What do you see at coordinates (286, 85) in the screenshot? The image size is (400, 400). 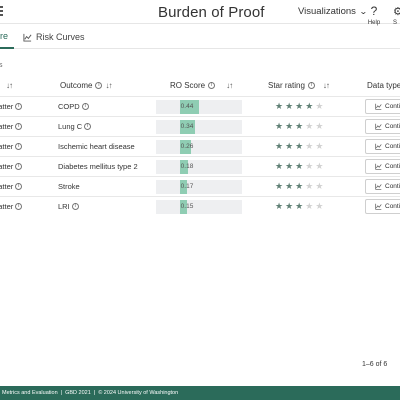 I see `star-rating-header-label: Star rating` at bounding box center [286, 85].